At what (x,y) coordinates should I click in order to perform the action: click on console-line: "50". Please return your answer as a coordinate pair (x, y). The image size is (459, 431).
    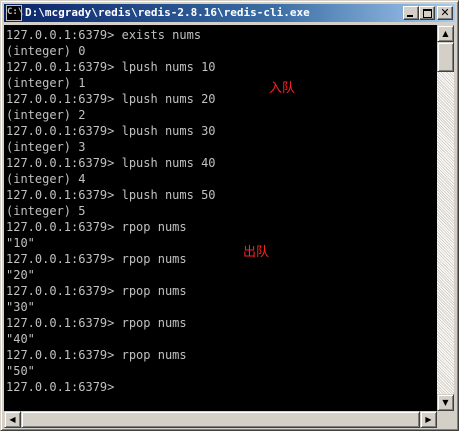
    Looking at the image, I should click on (20, 371).